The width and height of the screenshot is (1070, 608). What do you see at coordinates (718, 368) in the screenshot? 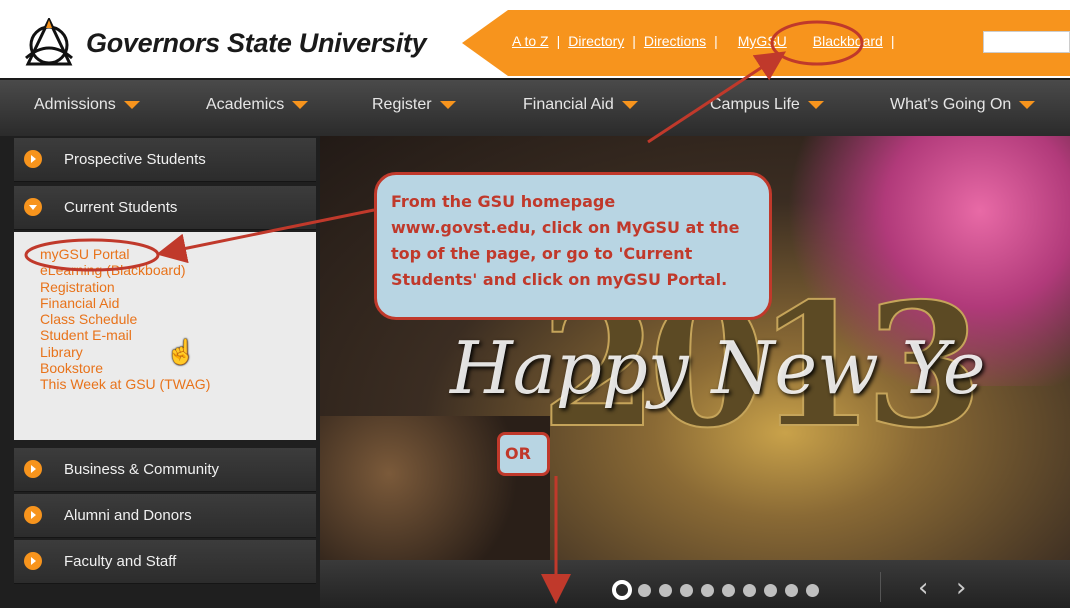
I see `hero-greeting: Happy New Ye` at bounding box center [718, 368].